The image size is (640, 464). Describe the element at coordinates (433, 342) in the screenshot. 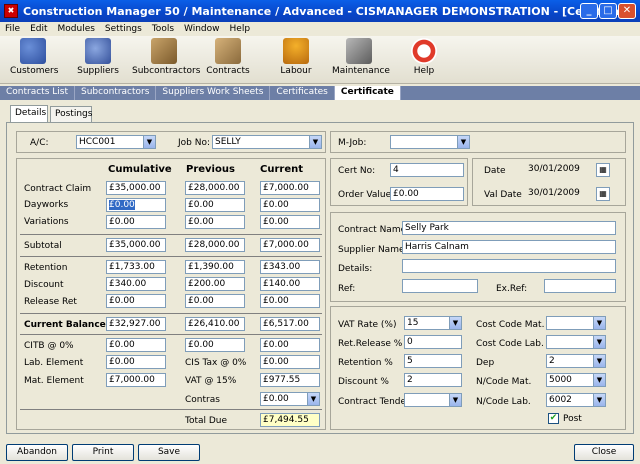

I see `ret-release-field: 0` at that location.